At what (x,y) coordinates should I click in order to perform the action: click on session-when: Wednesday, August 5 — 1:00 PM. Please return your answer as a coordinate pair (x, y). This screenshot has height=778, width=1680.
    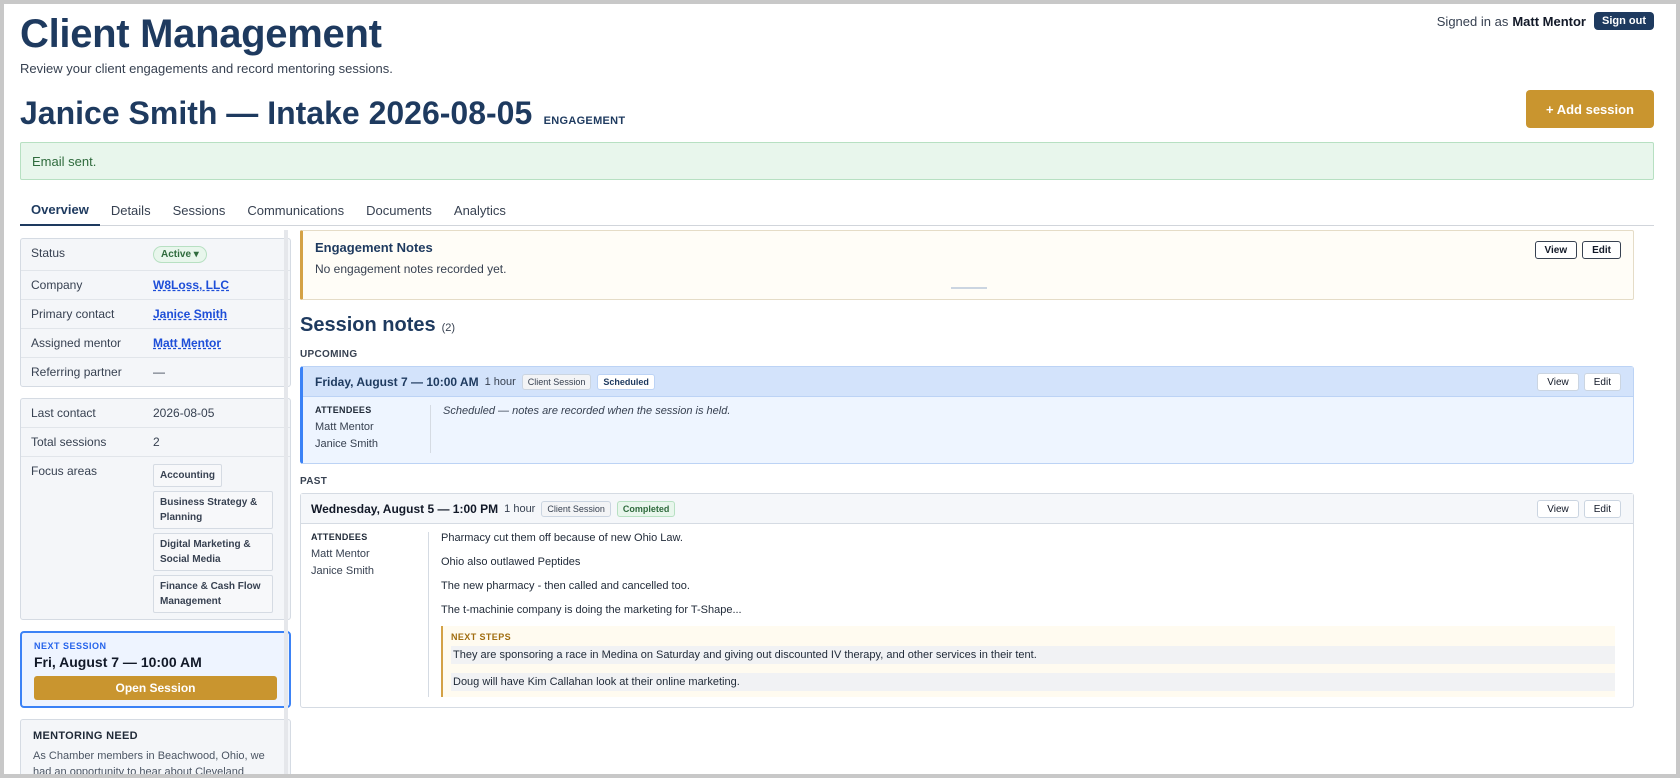
    Looking at the image, I should click on (405, 508).